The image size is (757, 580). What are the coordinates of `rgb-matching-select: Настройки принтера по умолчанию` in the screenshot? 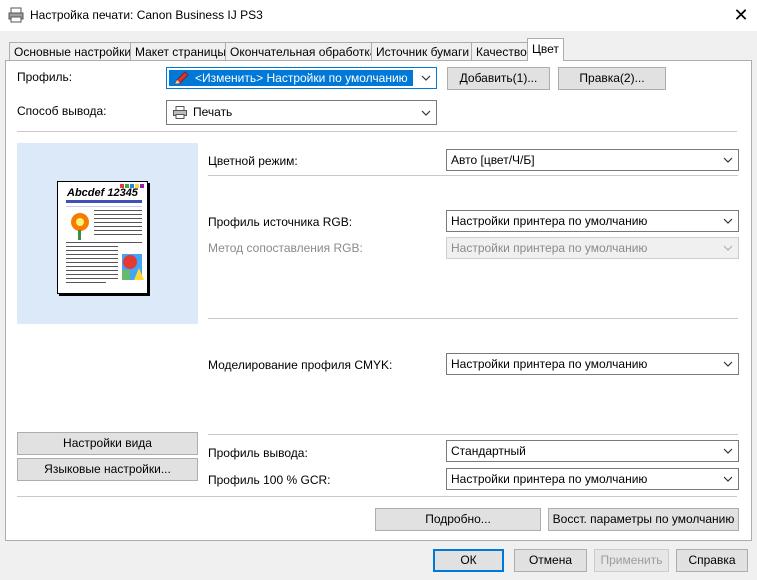 It's located at (592, 248).